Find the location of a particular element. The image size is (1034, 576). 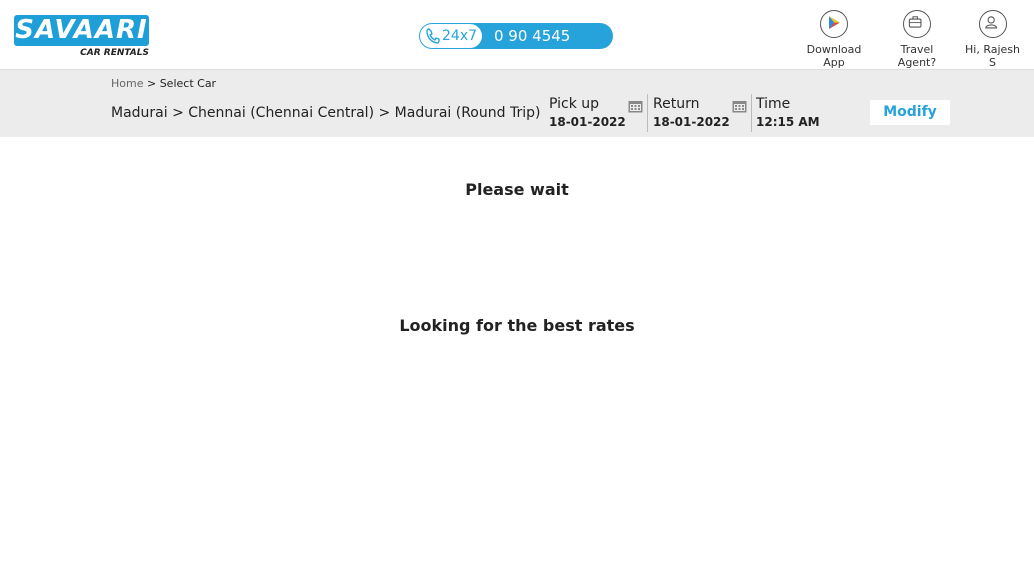

download-app-link: Download App is located at coordinates (834, 39).